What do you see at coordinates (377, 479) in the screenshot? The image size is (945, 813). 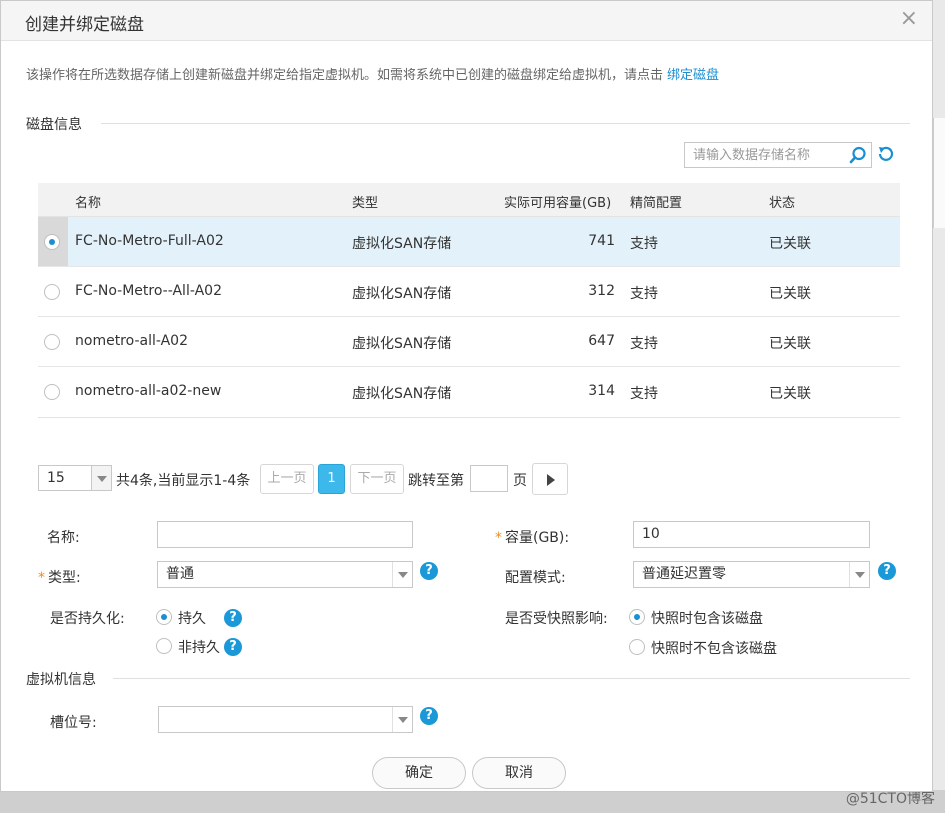 I see `next-page-button: 下一页` at bounding box center [377, 479].